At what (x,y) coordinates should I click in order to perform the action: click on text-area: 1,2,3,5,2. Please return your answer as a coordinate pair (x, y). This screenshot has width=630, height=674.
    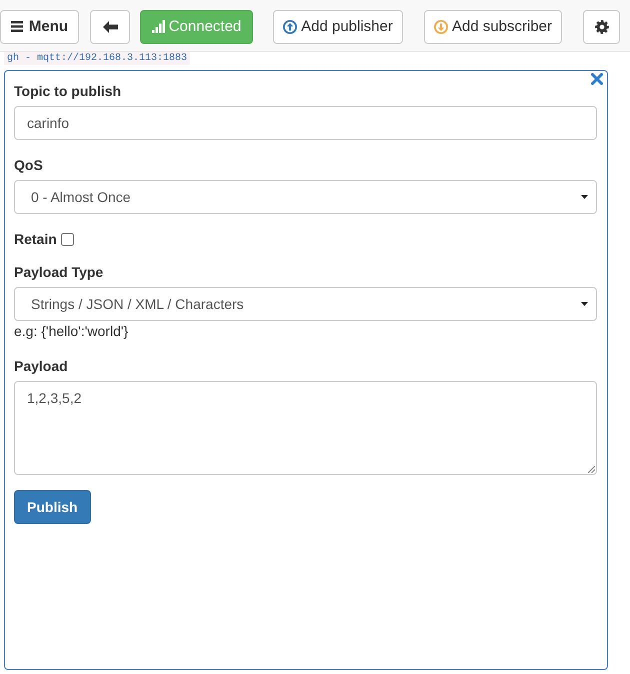
    Looking at the image, I should click on (305, 428).